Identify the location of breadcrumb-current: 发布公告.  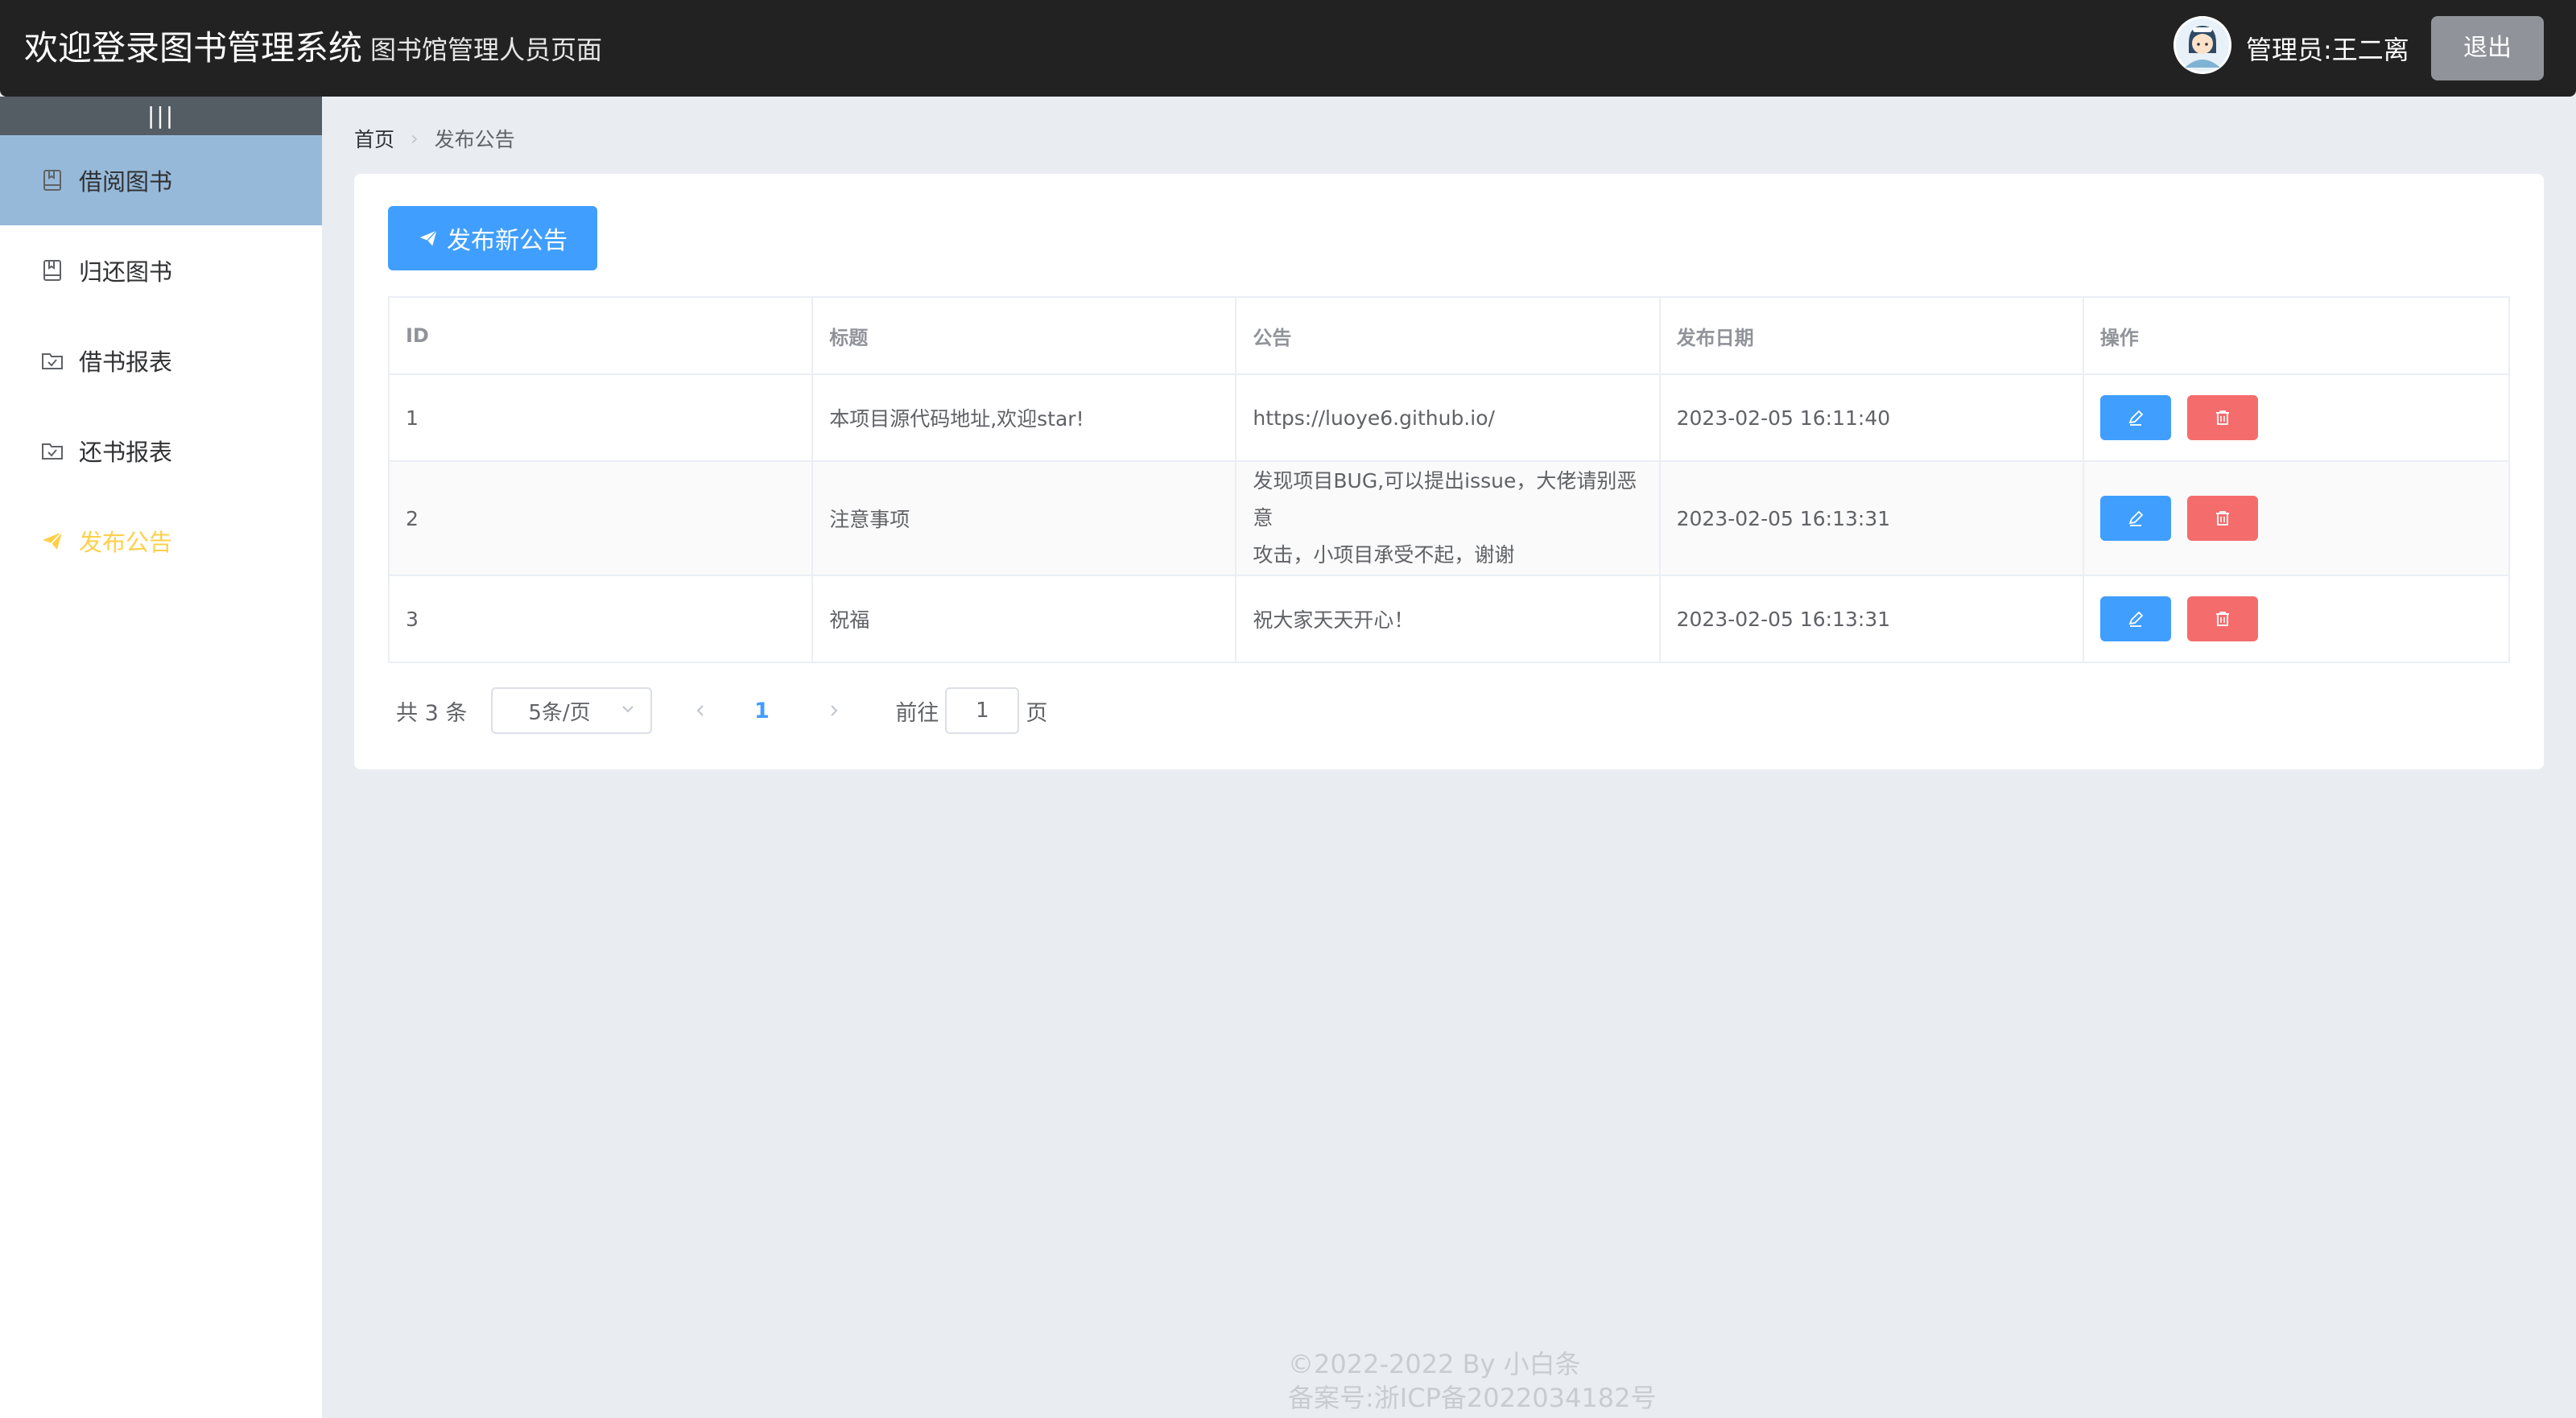
(474, 139).